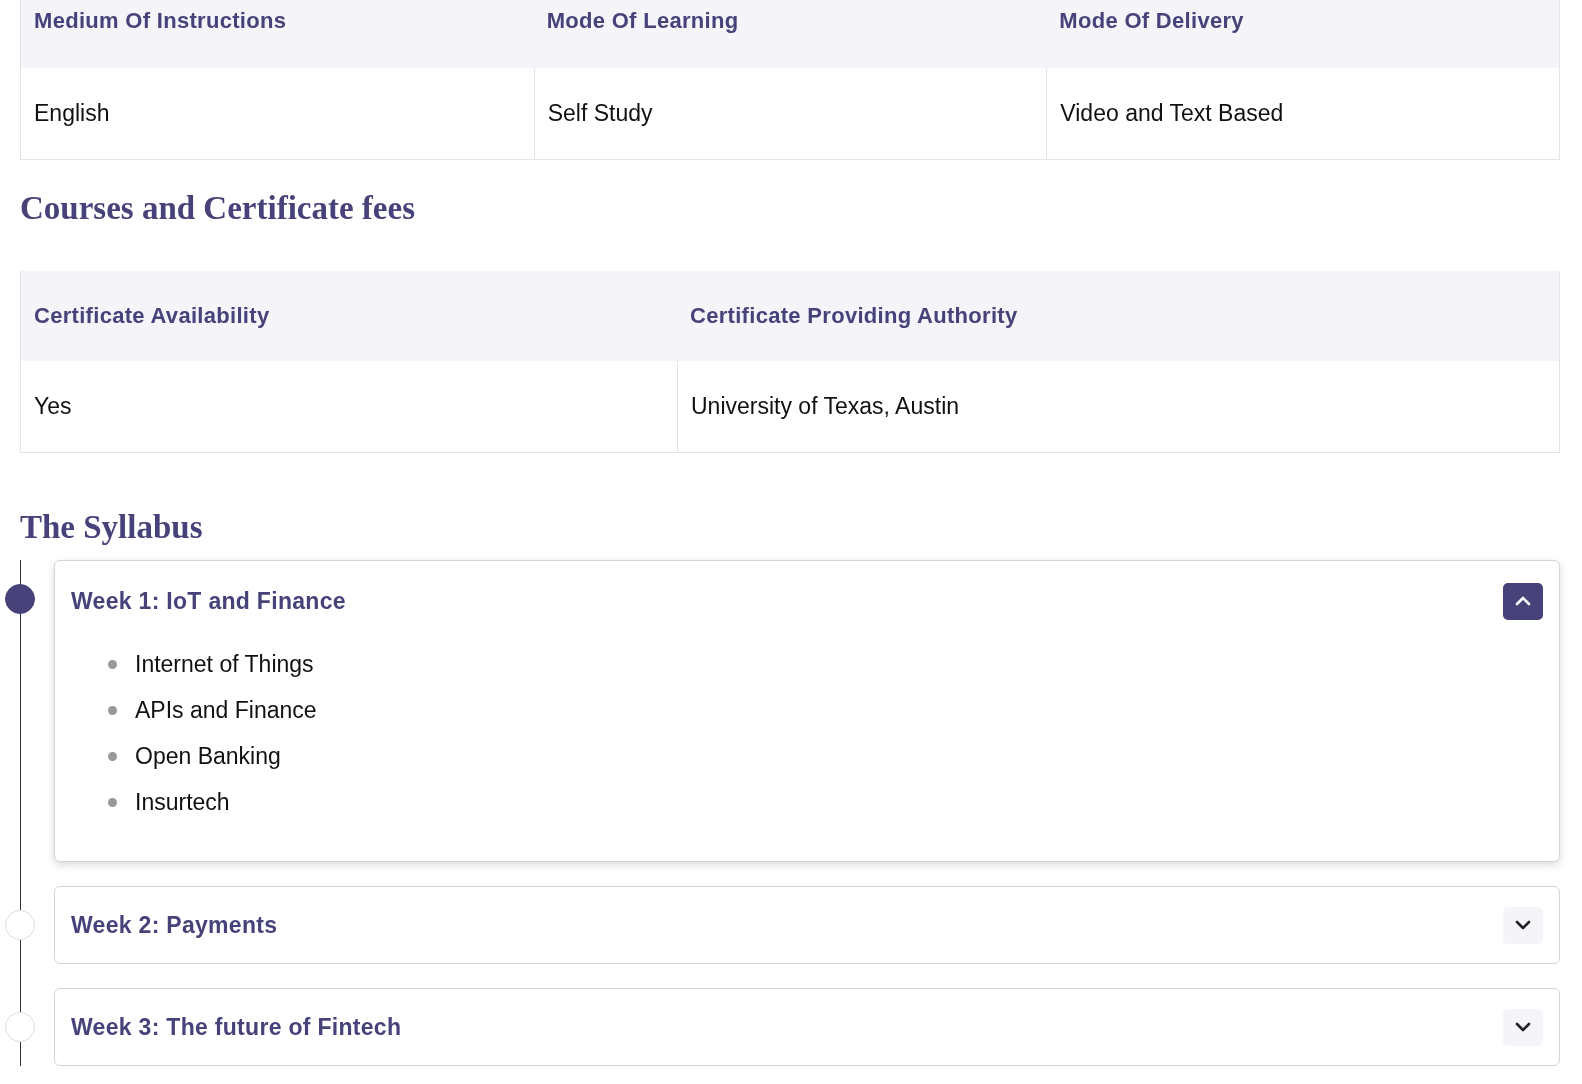 This screenshot has height=1084, width=1582. Describe the element at coordinates (224, 664) in the screenshot. I see `topic-text: Internet of Things` at that location.